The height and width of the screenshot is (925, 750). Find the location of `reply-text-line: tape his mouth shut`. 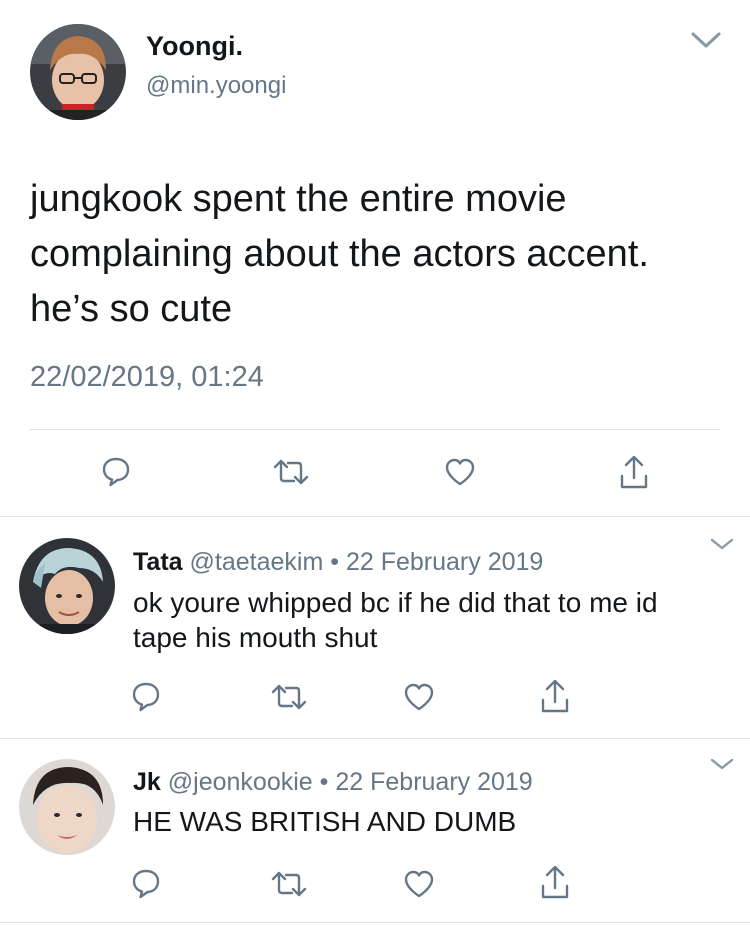

reply-text-line: tape his mouth shut is located at coordinates (255, 637).